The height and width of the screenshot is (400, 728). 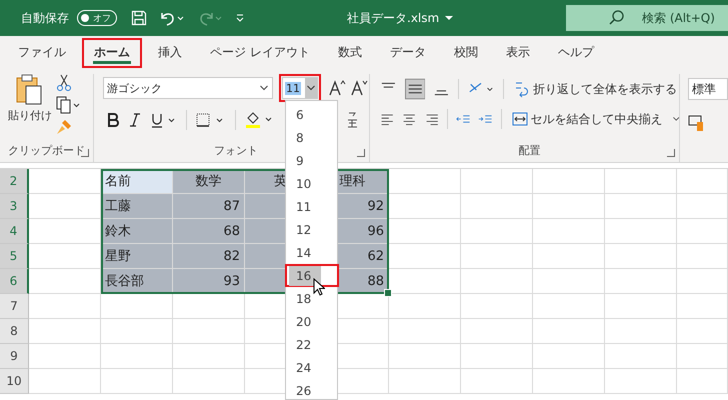 What do you see at coordinates (393, 18) in the screenshot?
I see `file-name: 社員データ.xlsm` at bounding box center [393, 18].